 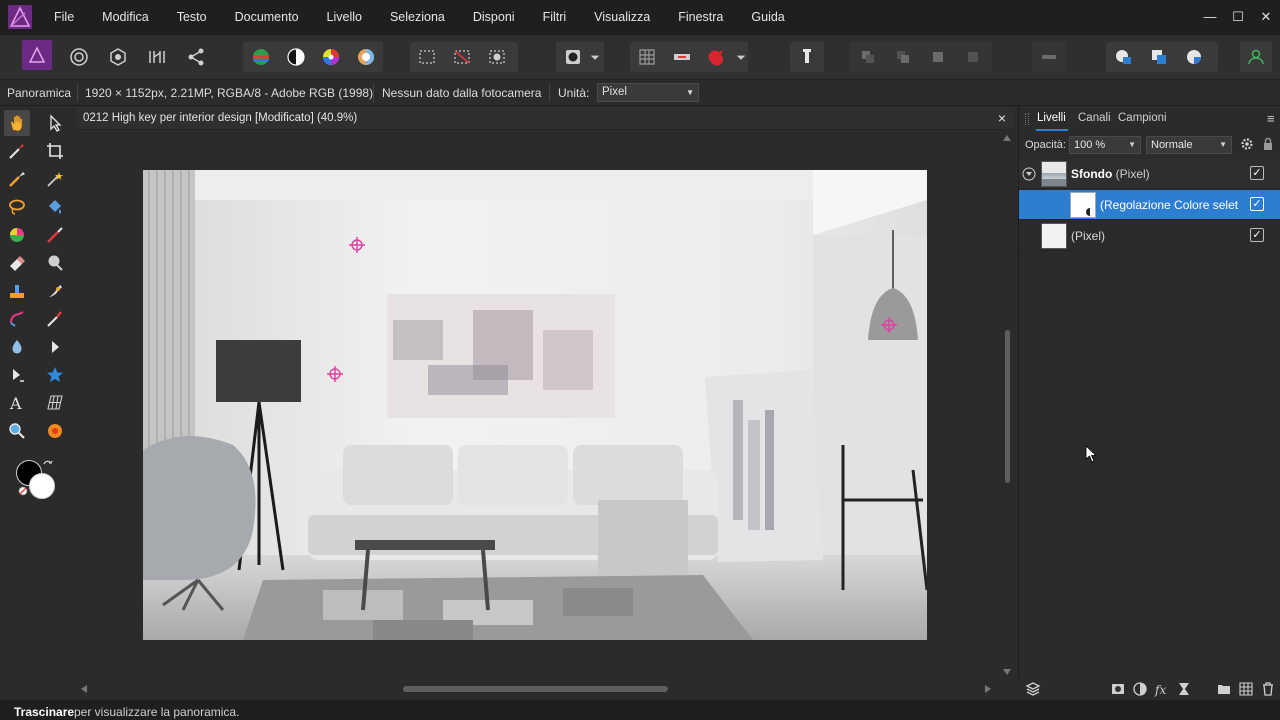 I want to click on blur-brush-tool-icon, so click(x=17, y=347).